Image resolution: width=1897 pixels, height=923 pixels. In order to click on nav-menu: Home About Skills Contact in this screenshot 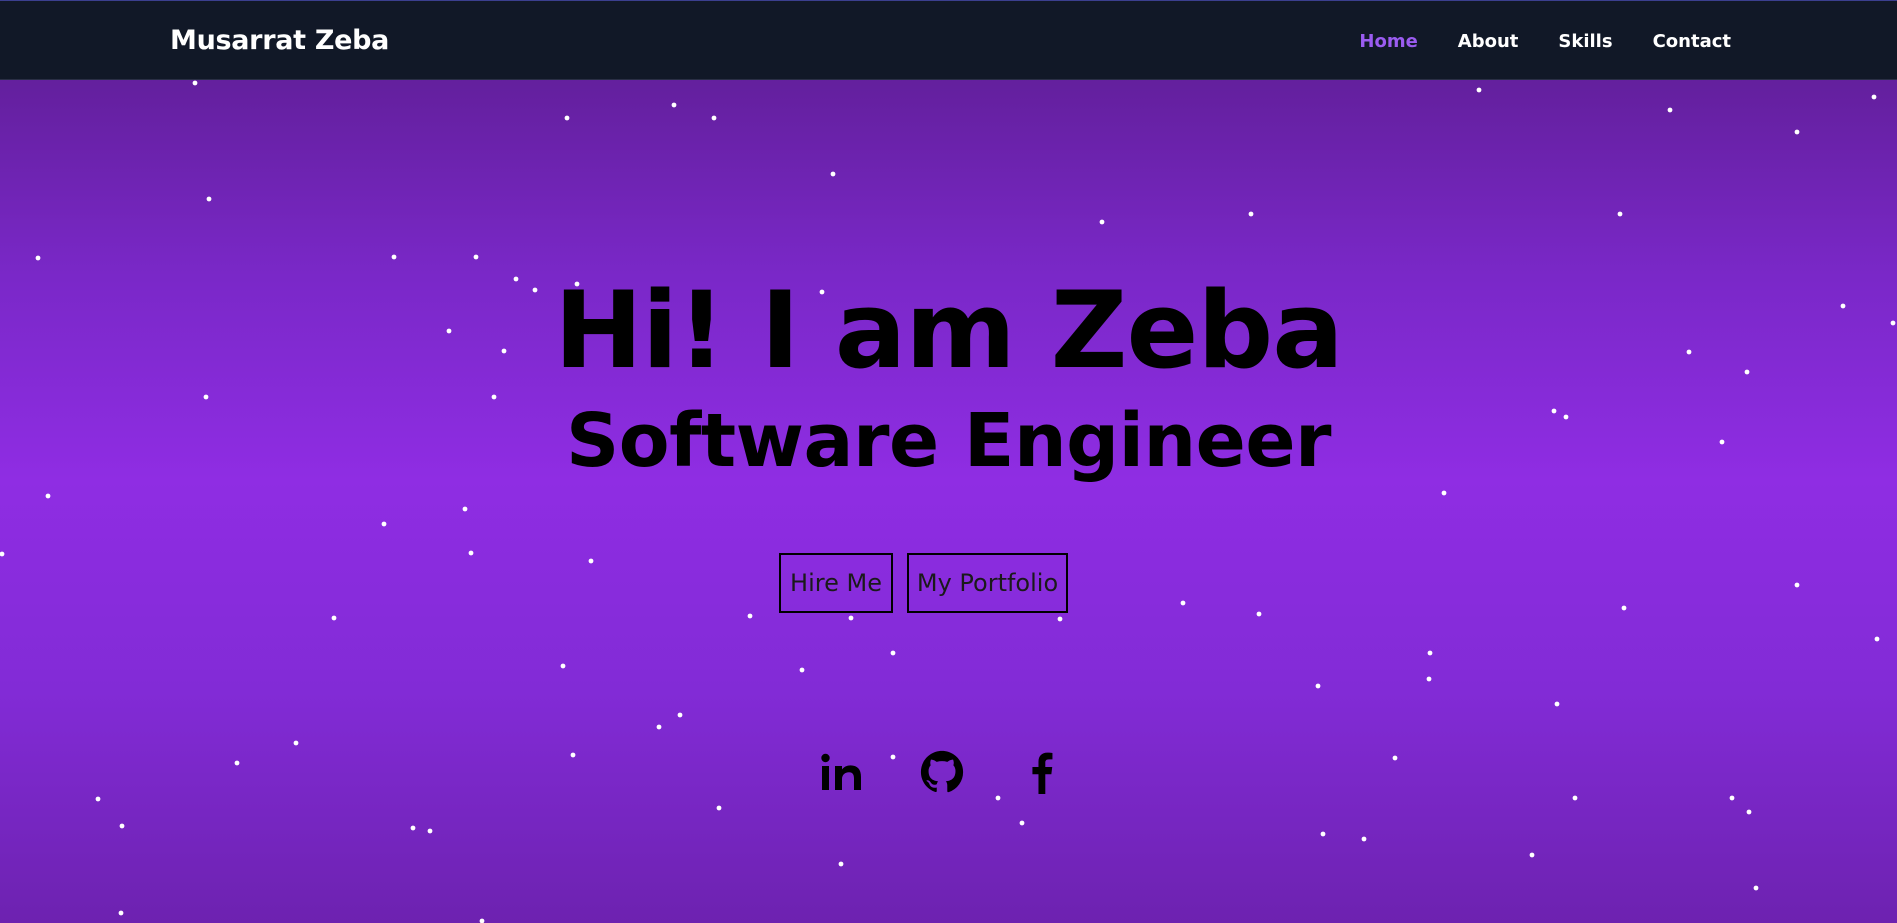, I will do `click(1545, 41)`.